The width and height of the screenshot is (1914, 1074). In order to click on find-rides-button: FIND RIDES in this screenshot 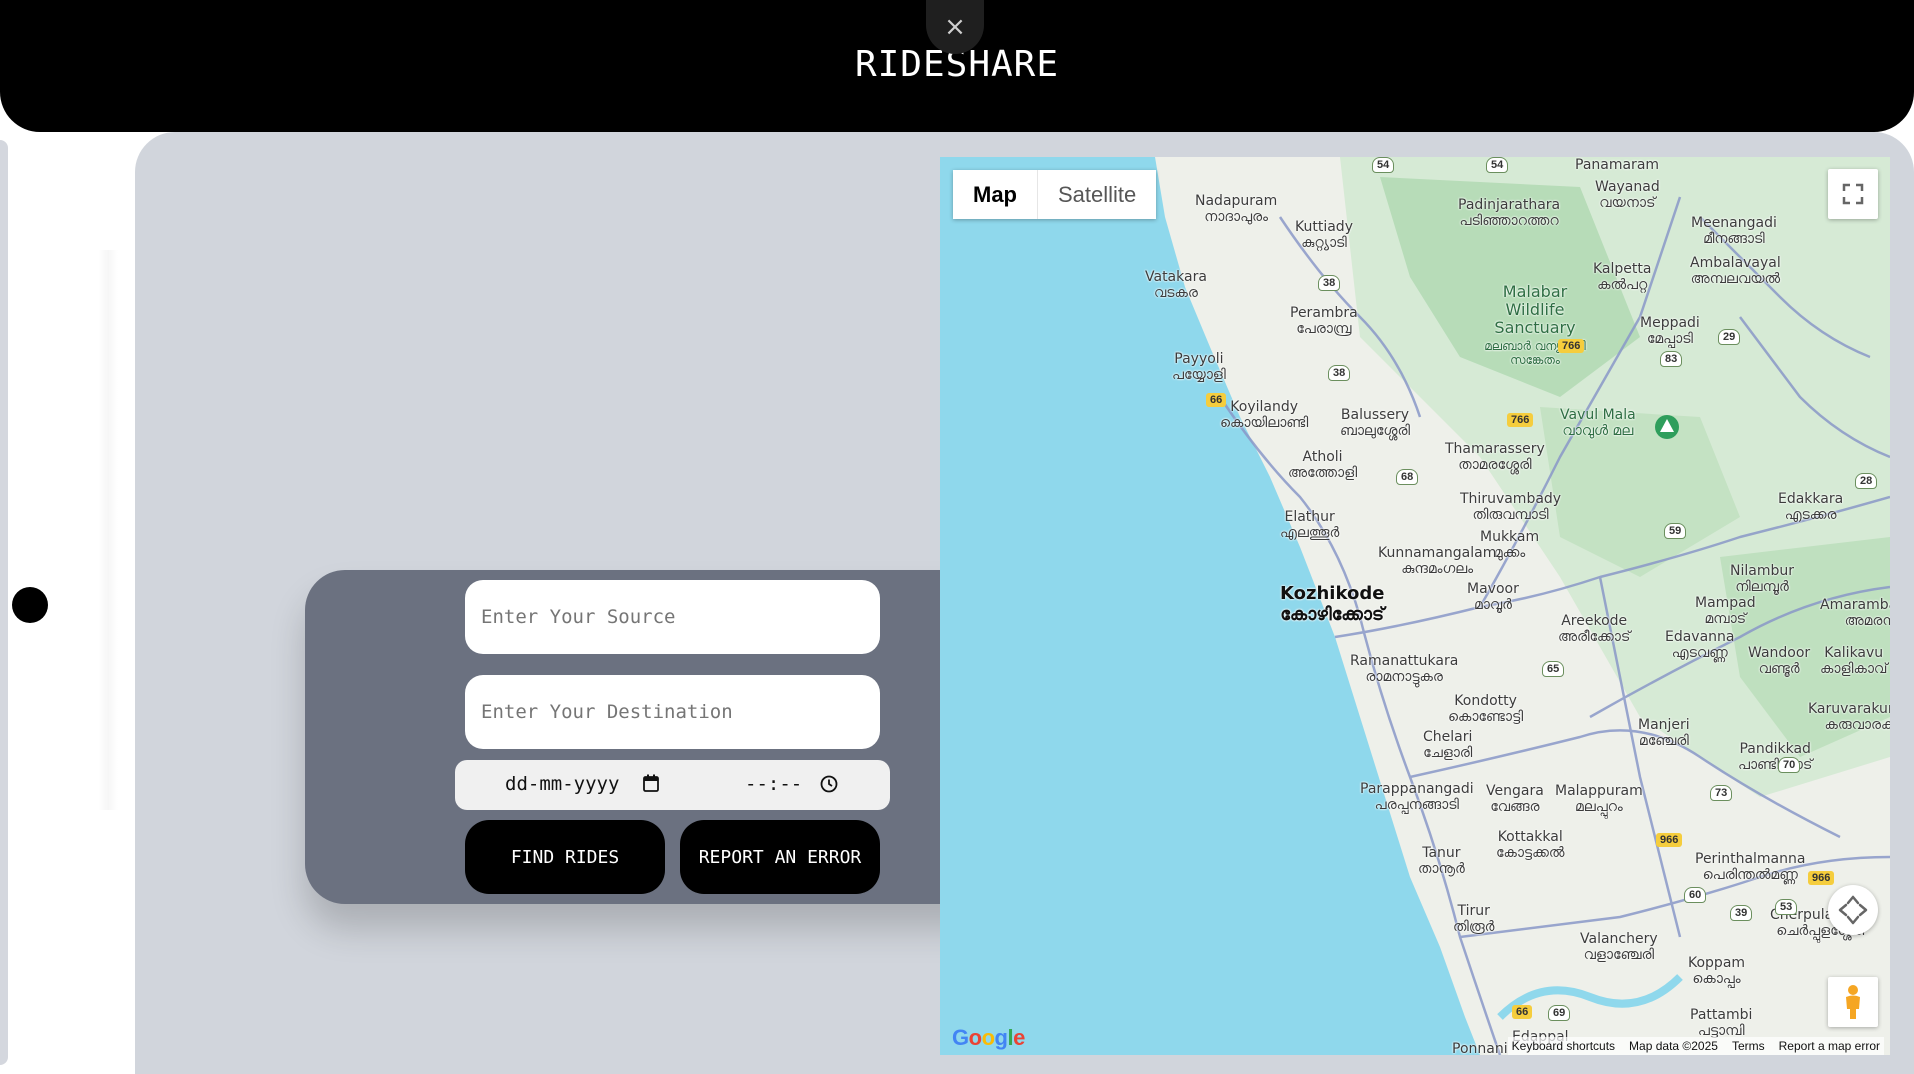, I will do `click(565, 857)`.